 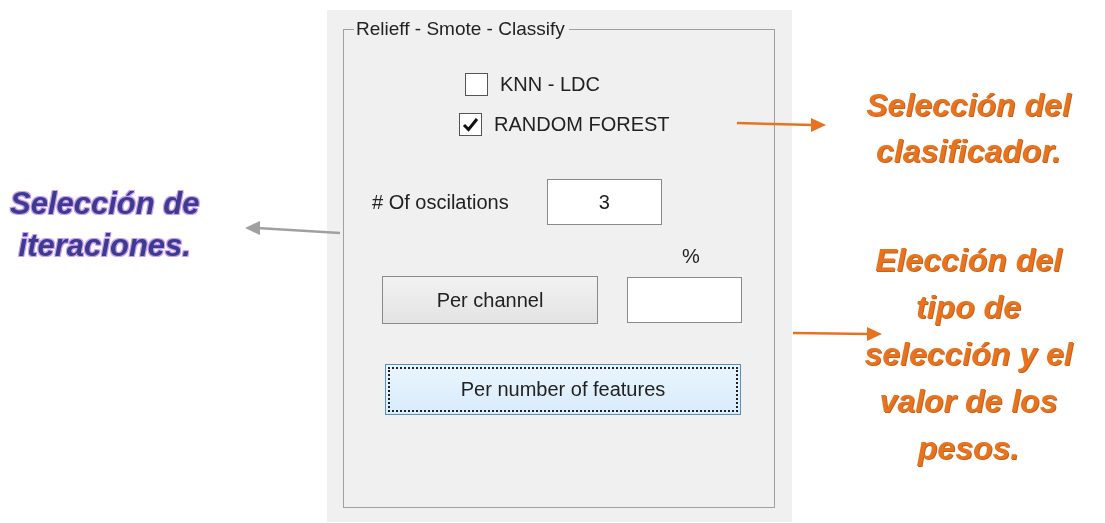 I want to click on annotation-text: Selección de iteraciones., so click(x=105, y=225).